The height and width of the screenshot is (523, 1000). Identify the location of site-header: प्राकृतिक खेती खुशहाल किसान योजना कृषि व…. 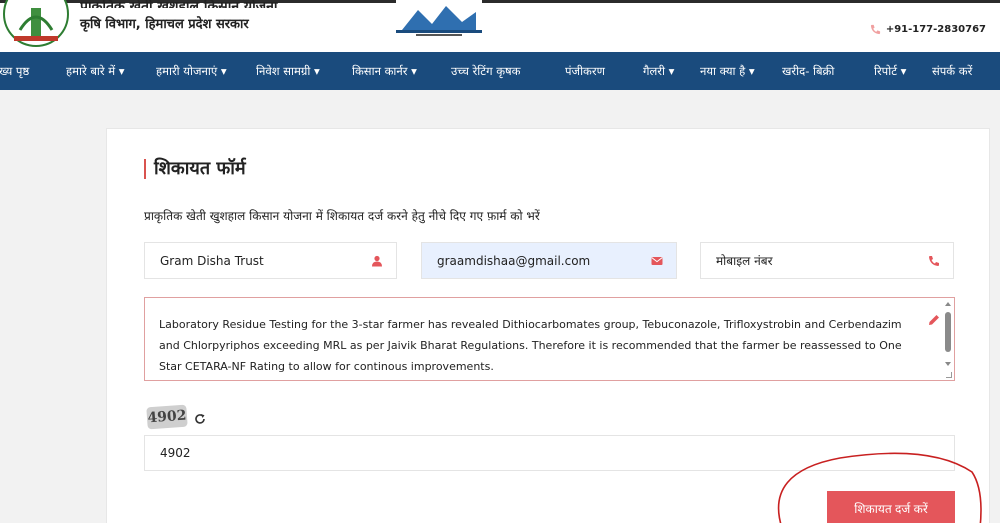
(500, 26).